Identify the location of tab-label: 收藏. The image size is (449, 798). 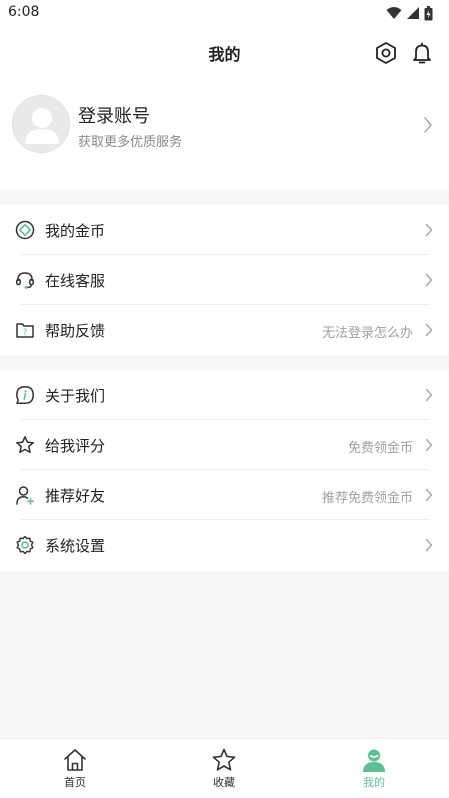
(224, 782).